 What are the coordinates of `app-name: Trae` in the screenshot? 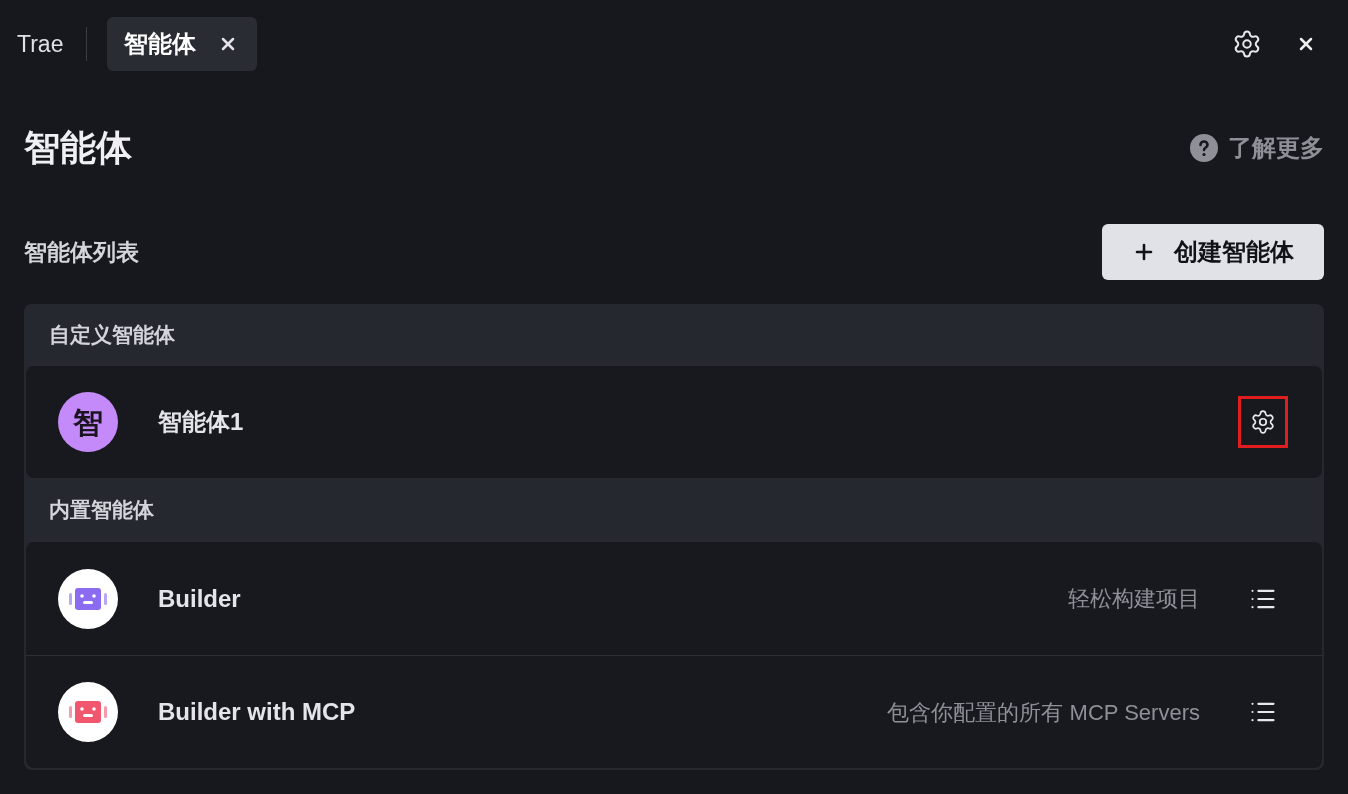 It's located at (40, 44).